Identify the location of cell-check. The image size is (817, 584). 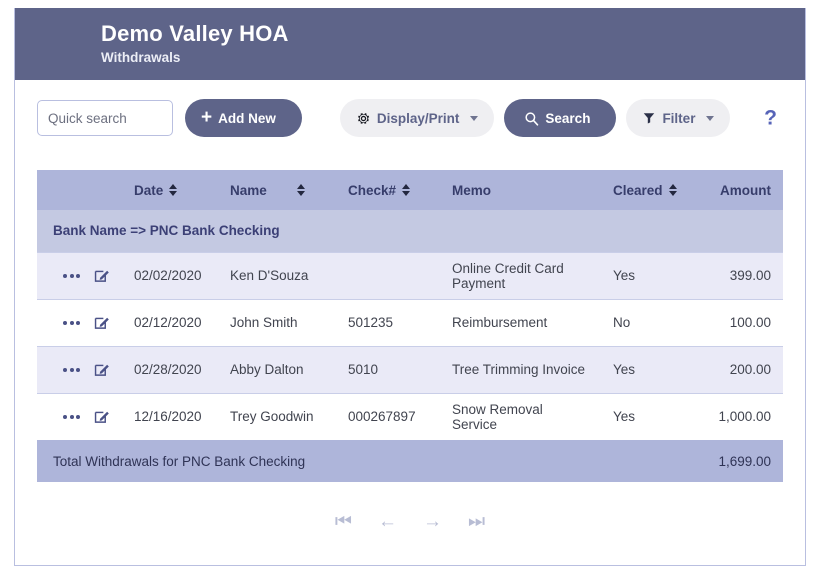
(388, 275).